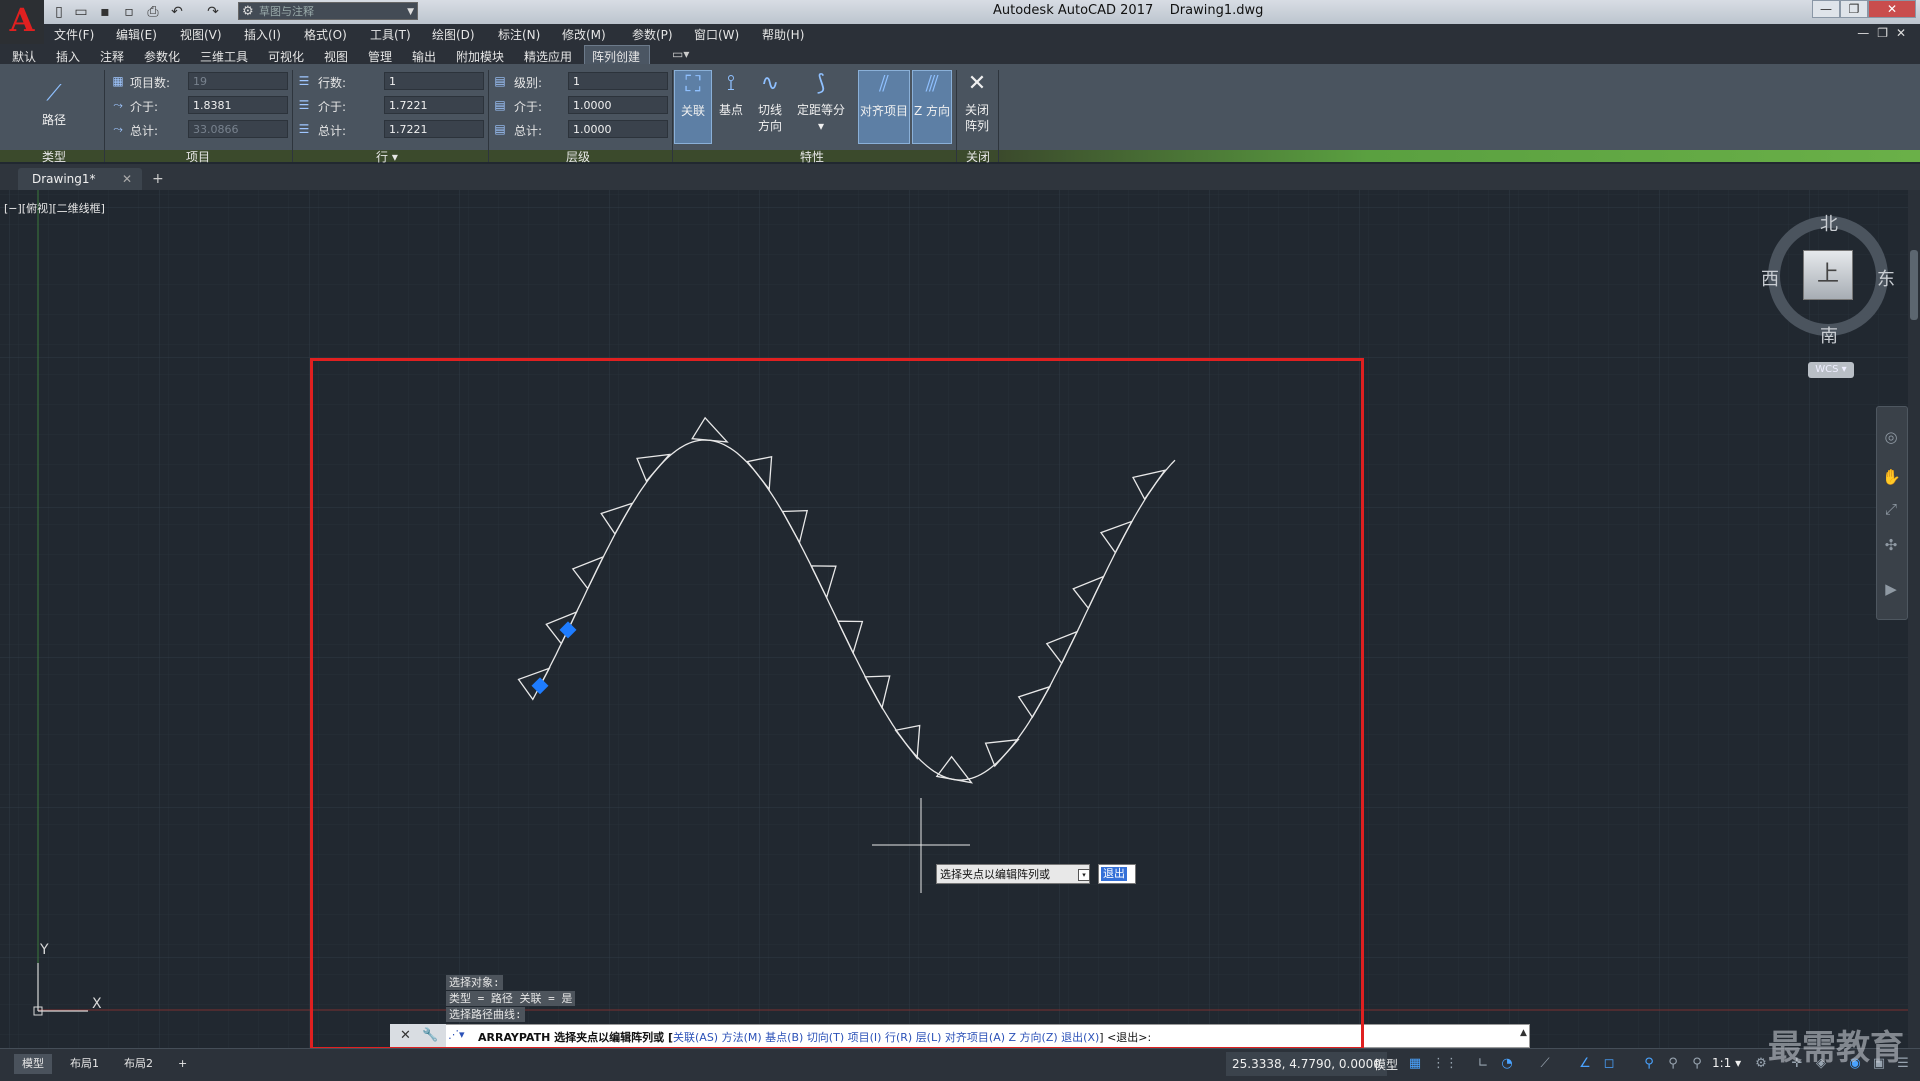 This screenshot has width=1920, height=1081. I want to click on base-point-icon: ⟟, so click(731, 83).